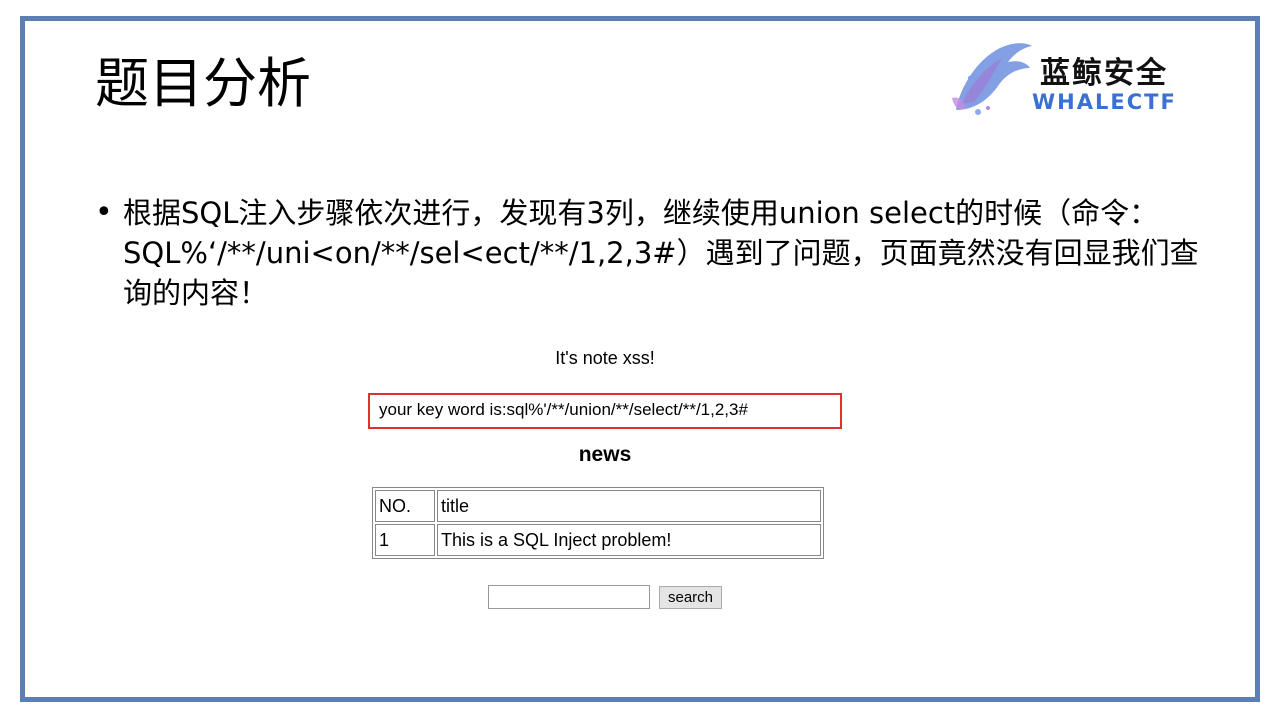 The image size is (1280, 720). Describe the element at coordinates (203, 83) in the screenshot. I see `slide-title: 题目分析` at that location.